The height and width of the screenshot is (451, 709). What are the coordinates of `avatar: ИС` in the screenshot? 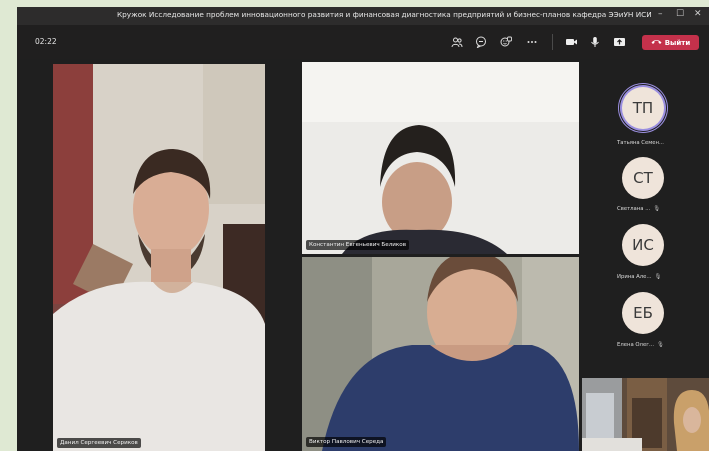 It's located at (643, 245).